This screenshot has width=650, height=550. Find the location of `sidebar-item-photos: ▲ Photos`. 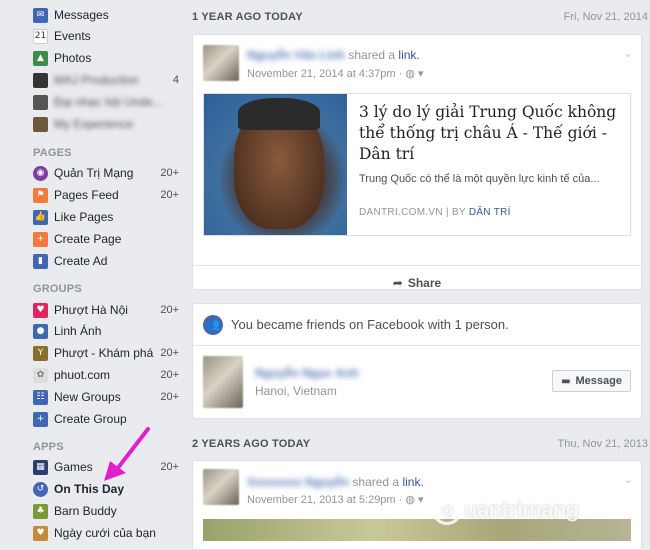

sidebar-item-photos: ▲ Photos is located at coordinates (106, 58).